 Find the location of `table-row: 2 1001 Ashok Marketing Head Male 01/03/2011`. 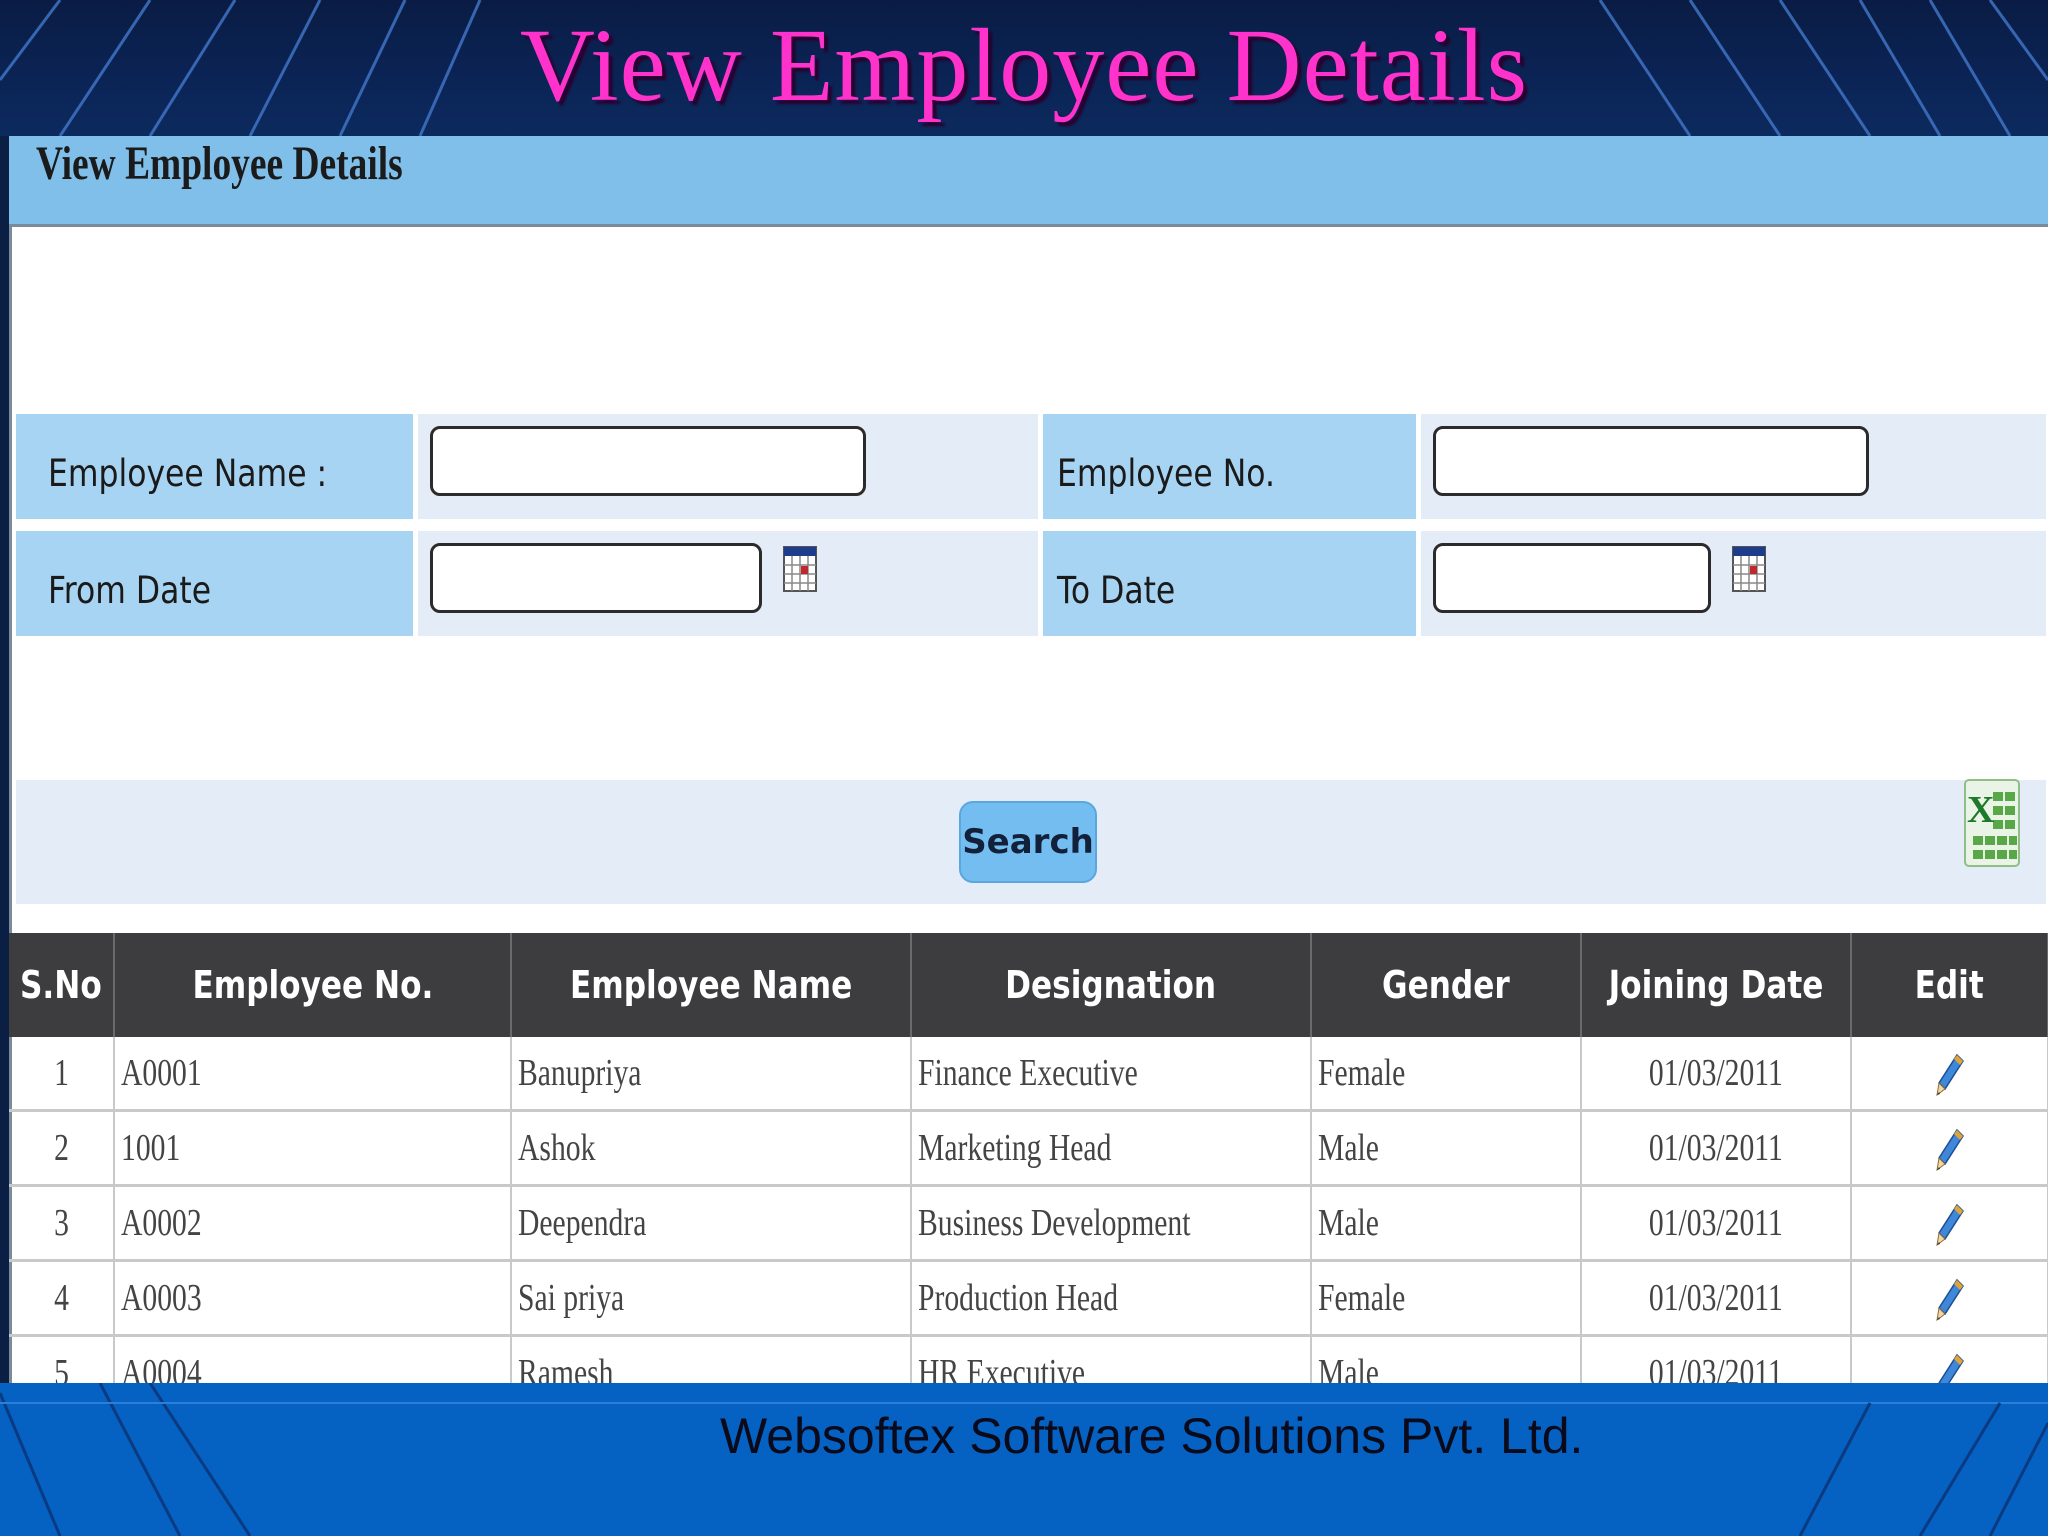

table-row: 2 1001 Ashok Marketing Head Male 01/03/2011 is located at coordinates (1028, 1148).